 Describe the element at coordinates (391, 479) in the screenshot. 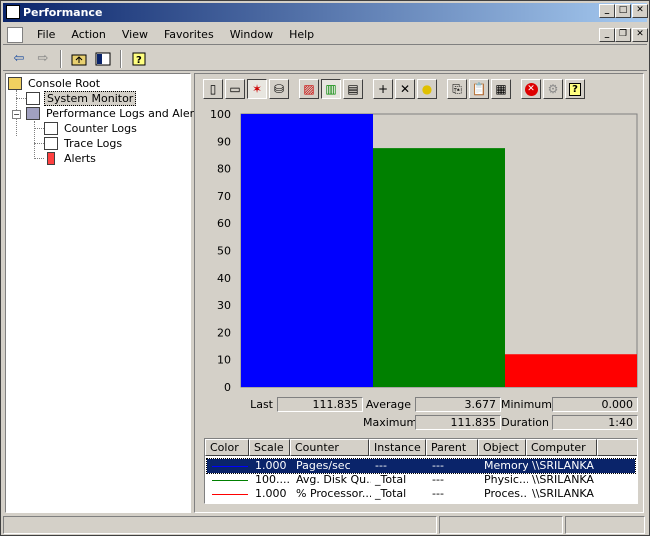

I see `legend-cell-instance: _Total` at that location.